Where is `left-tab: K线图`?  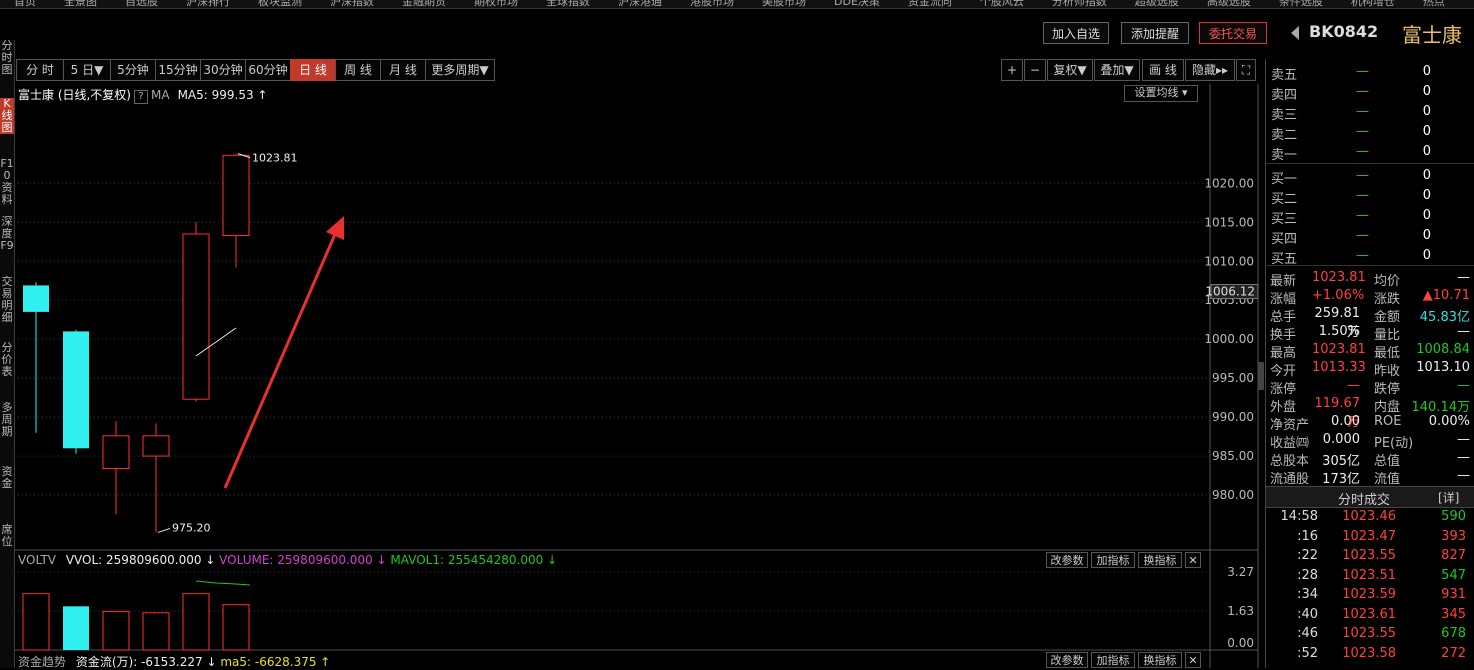
left-tab: K线图 is located at coordinates (7, 116).